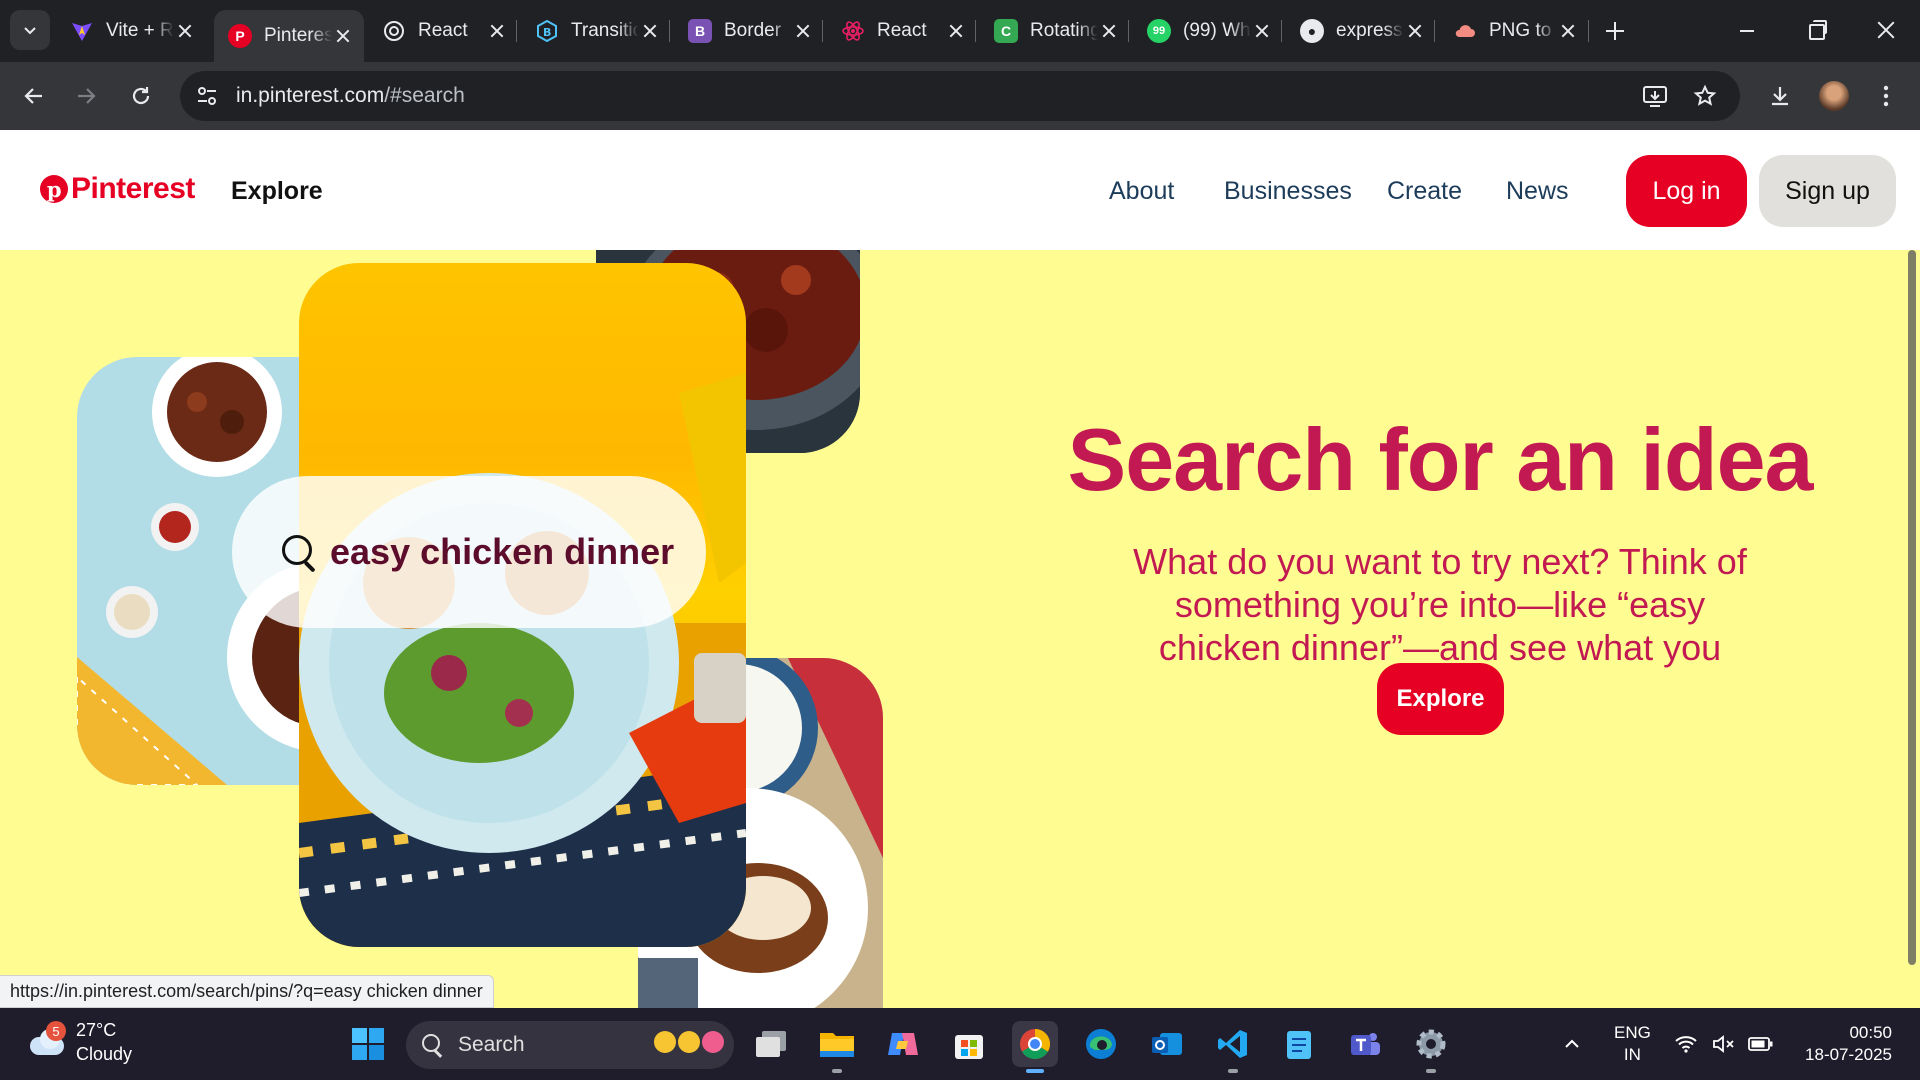 The width and height of the screenshot is (1920, 1080). Describe the element at coordinates (1431, 1047) in the screenshot. I see `settings-button` at that location.